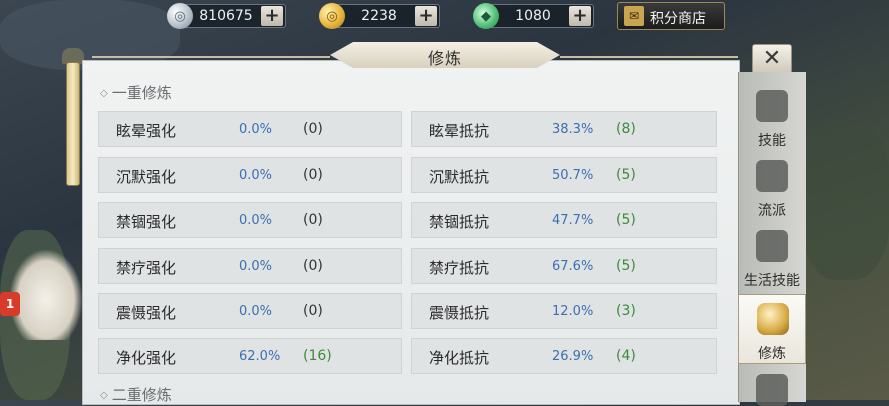  I want to click on notification-badge: 1, so click(10, 304).